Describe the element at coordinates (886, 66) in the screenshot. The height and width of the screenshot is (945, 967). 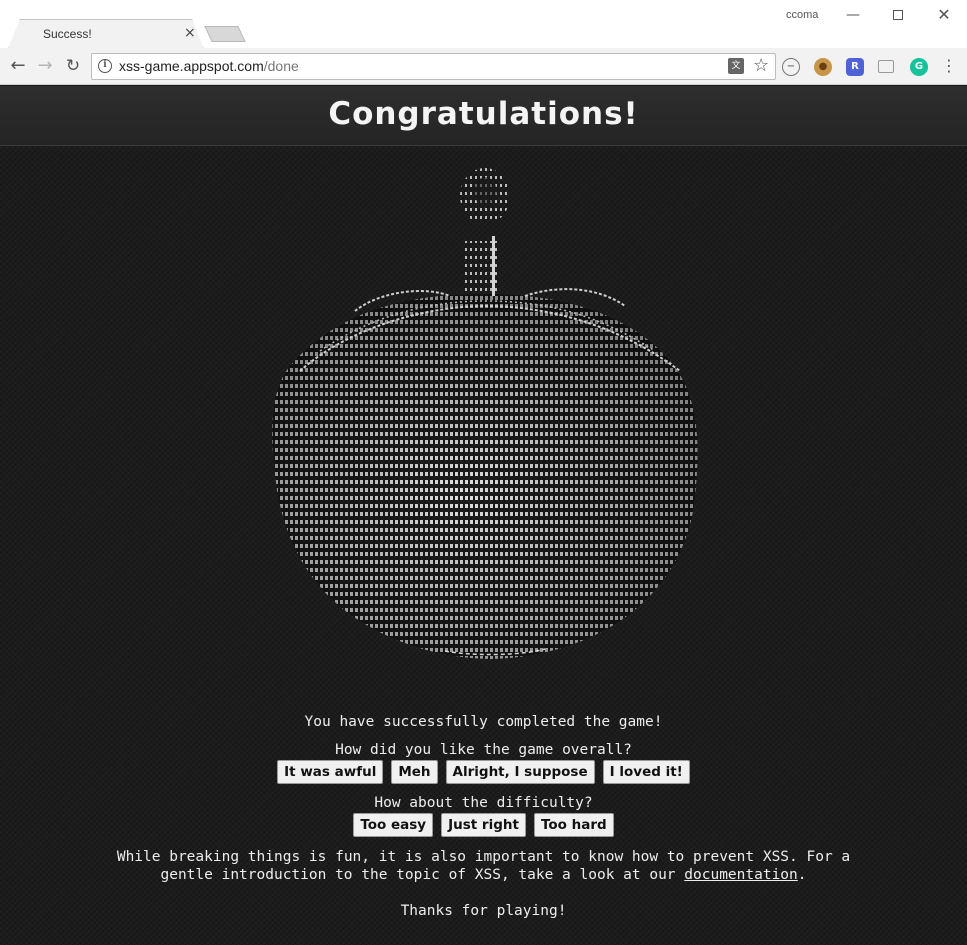
I see `window-extension-icon` at that location.